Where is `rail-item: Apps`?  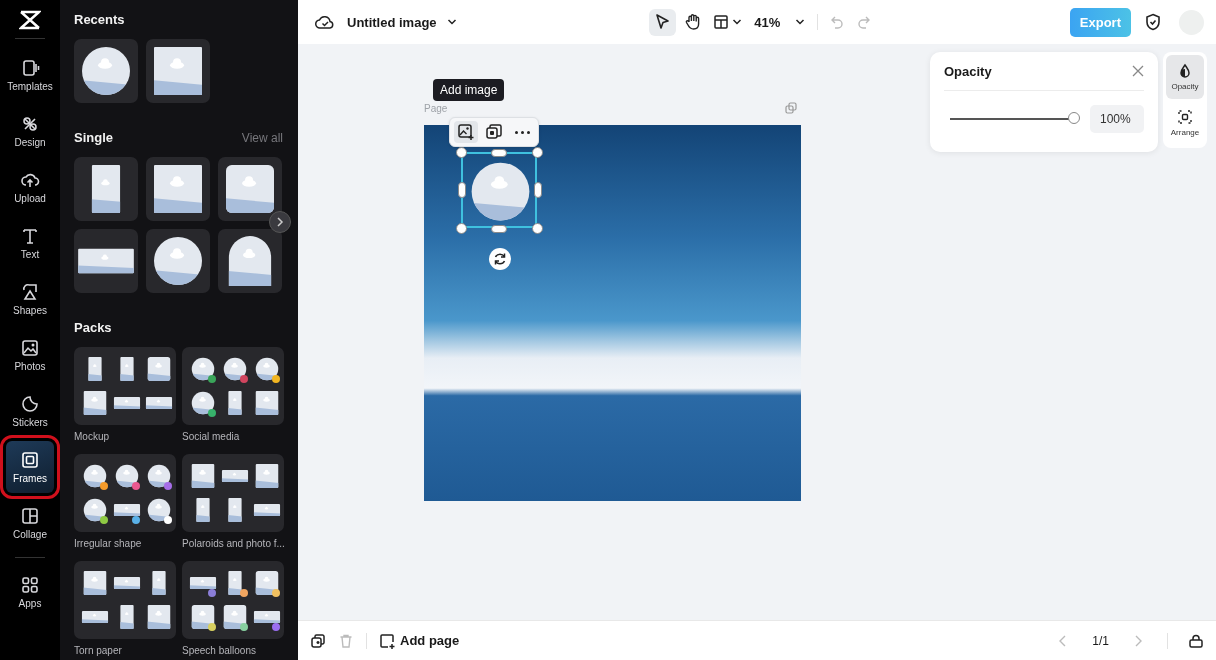
rail-item: Apps is located at coordinates (30, 592).